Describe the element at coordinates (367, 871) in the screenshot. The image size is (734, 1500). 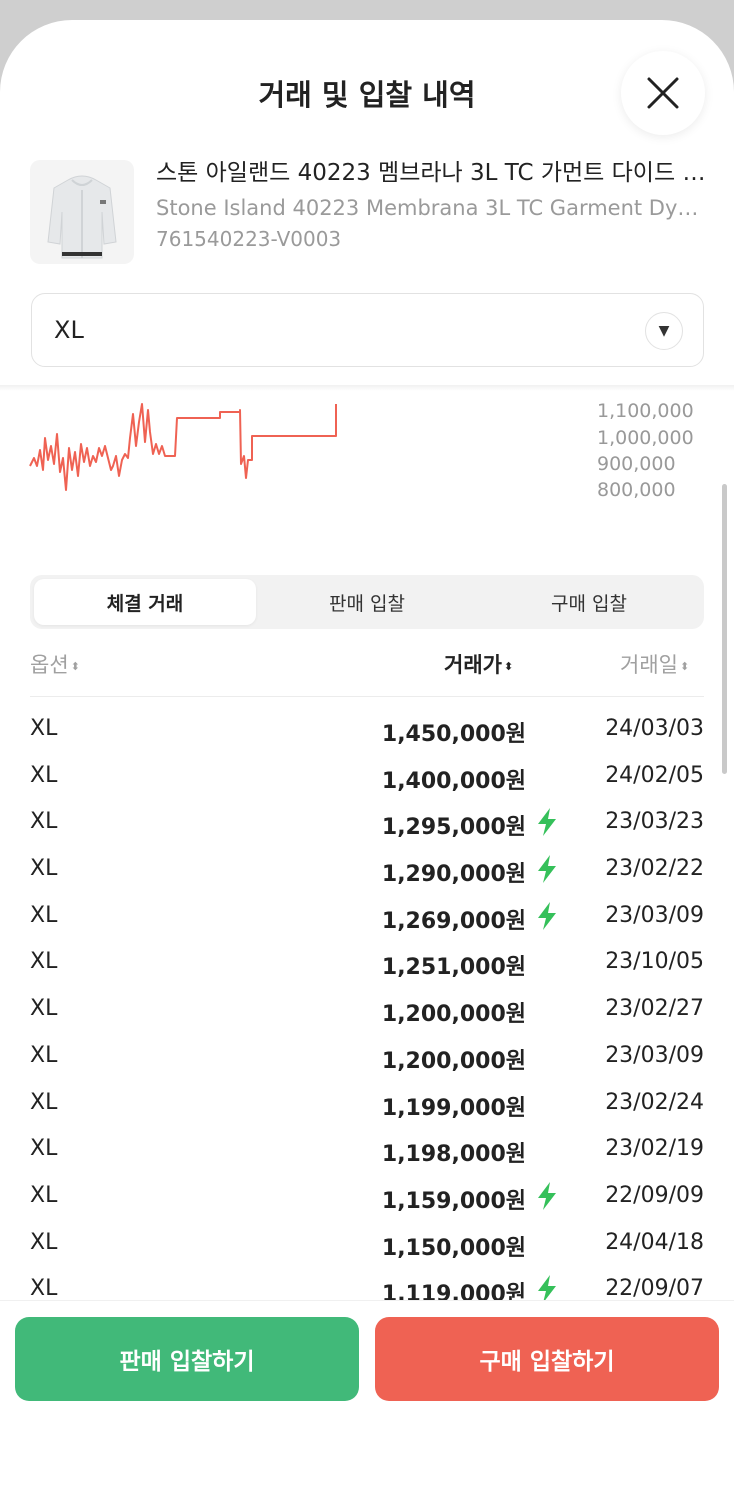
I see `table-row: XL 1,290,000원 23/02/22` at that location.